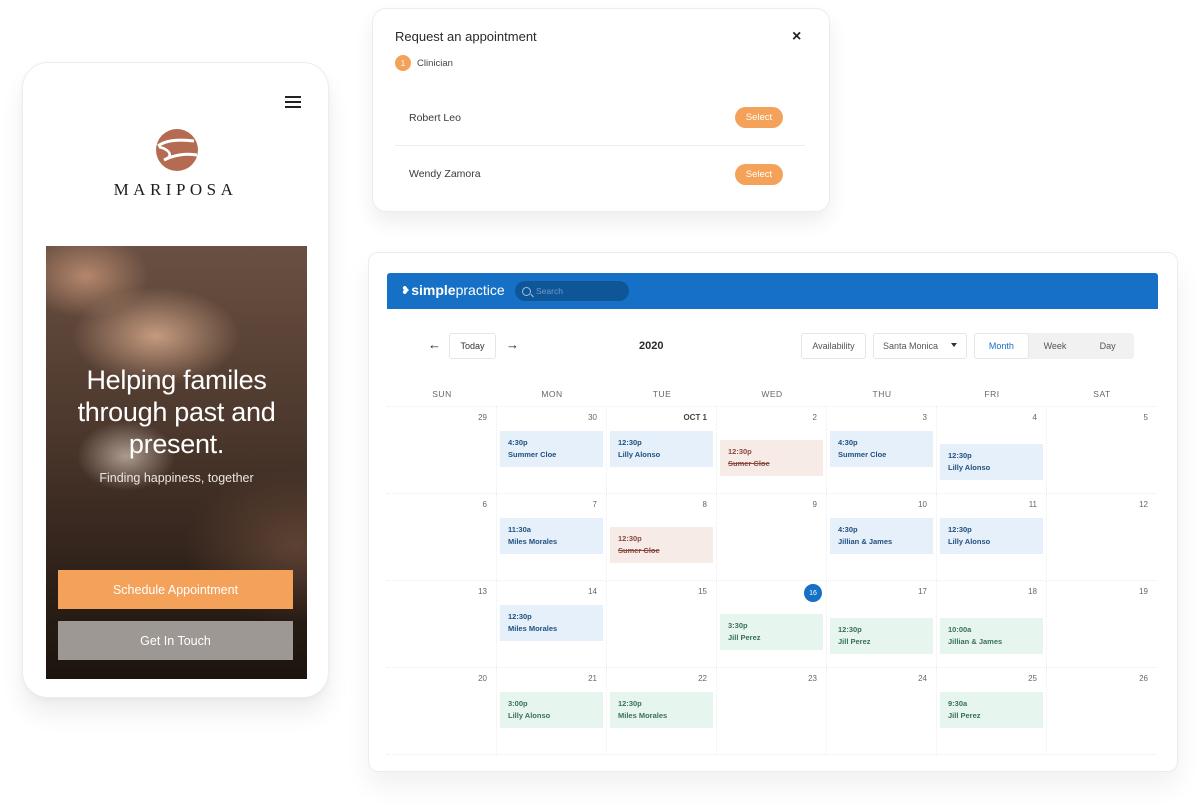 This screenshot has height=809, width=1200. I want to click on appointment-event: 3:30p Jill Perez, so click(771, 632).